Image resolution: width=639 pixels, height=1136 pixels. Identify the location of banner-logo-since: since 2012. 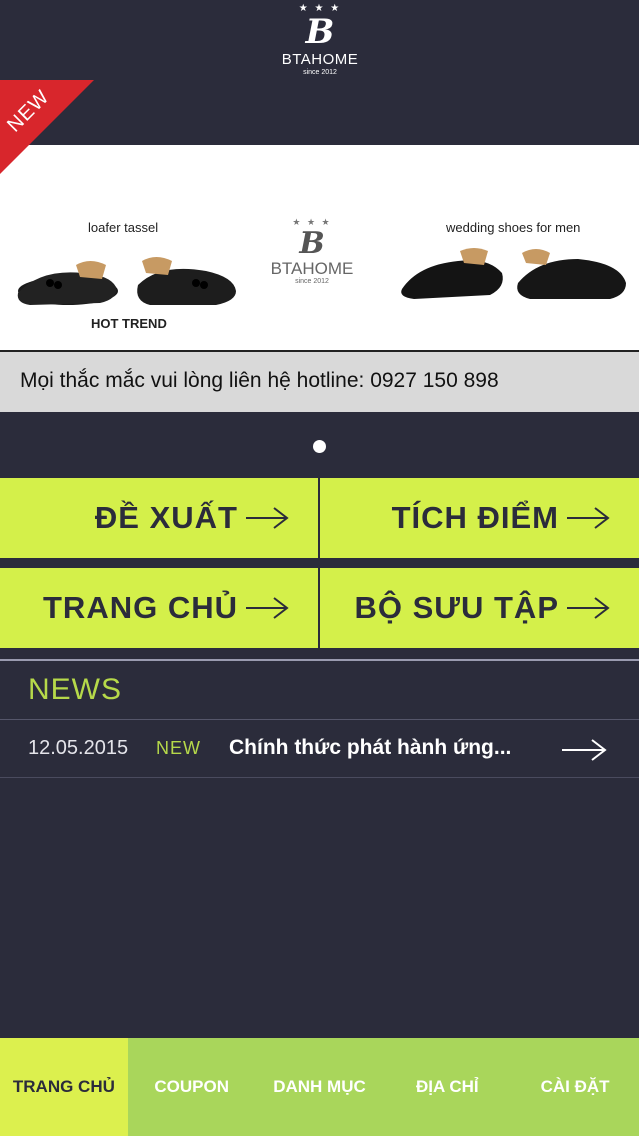
(312, 281).